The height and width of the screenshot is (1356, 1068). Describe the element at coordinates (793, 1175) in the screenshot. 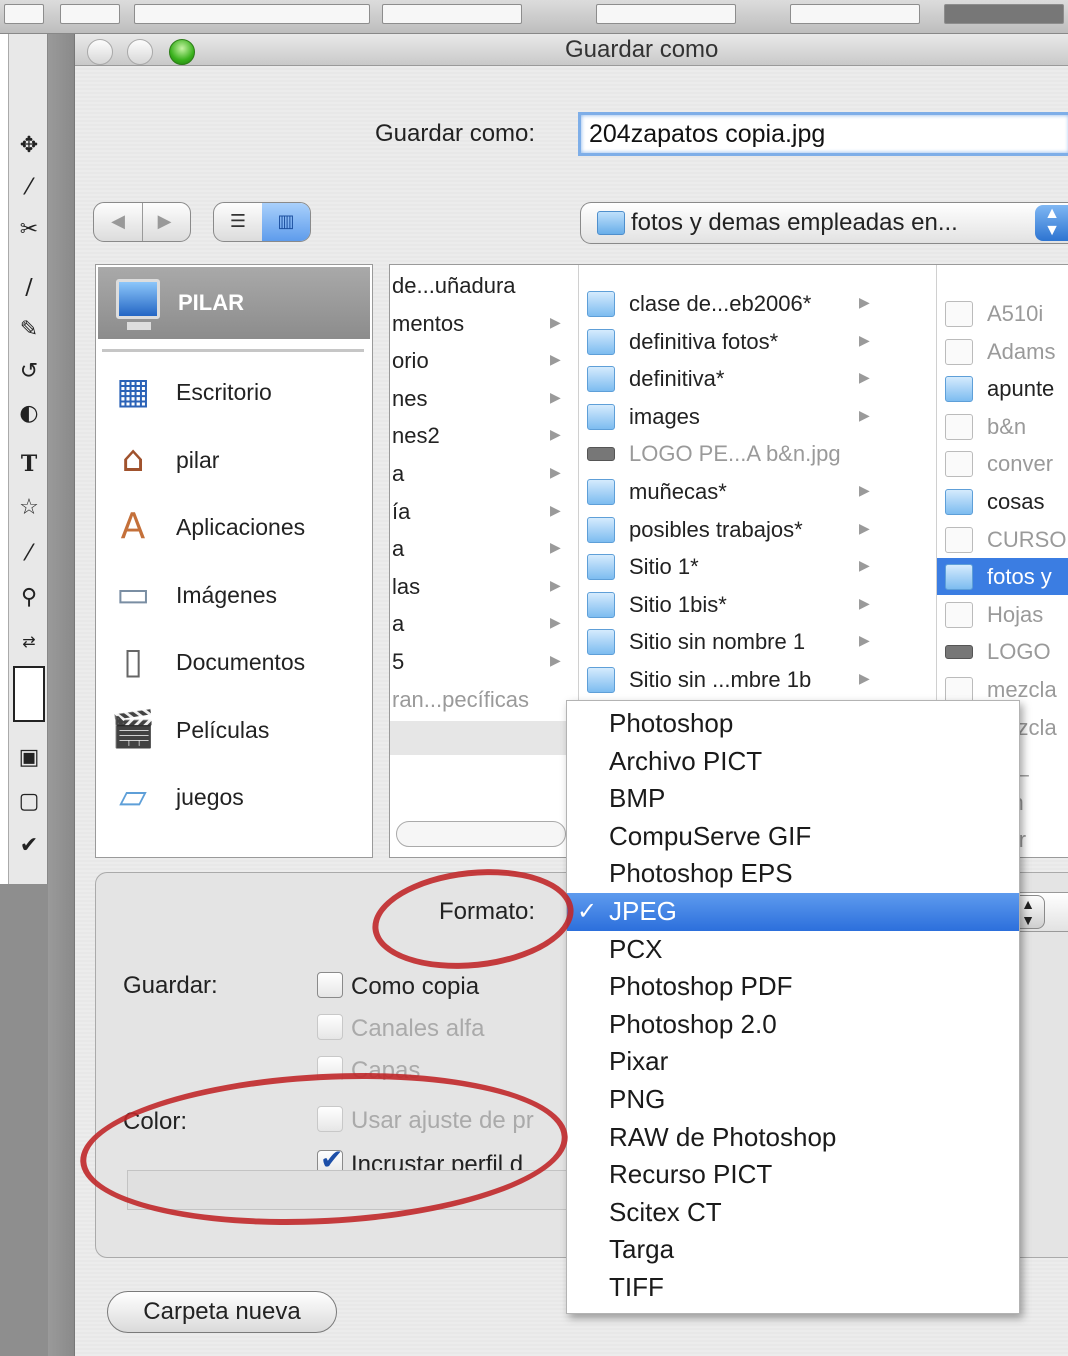

I see `menu-item-recurso-pict: Recurso PICT` at that location.